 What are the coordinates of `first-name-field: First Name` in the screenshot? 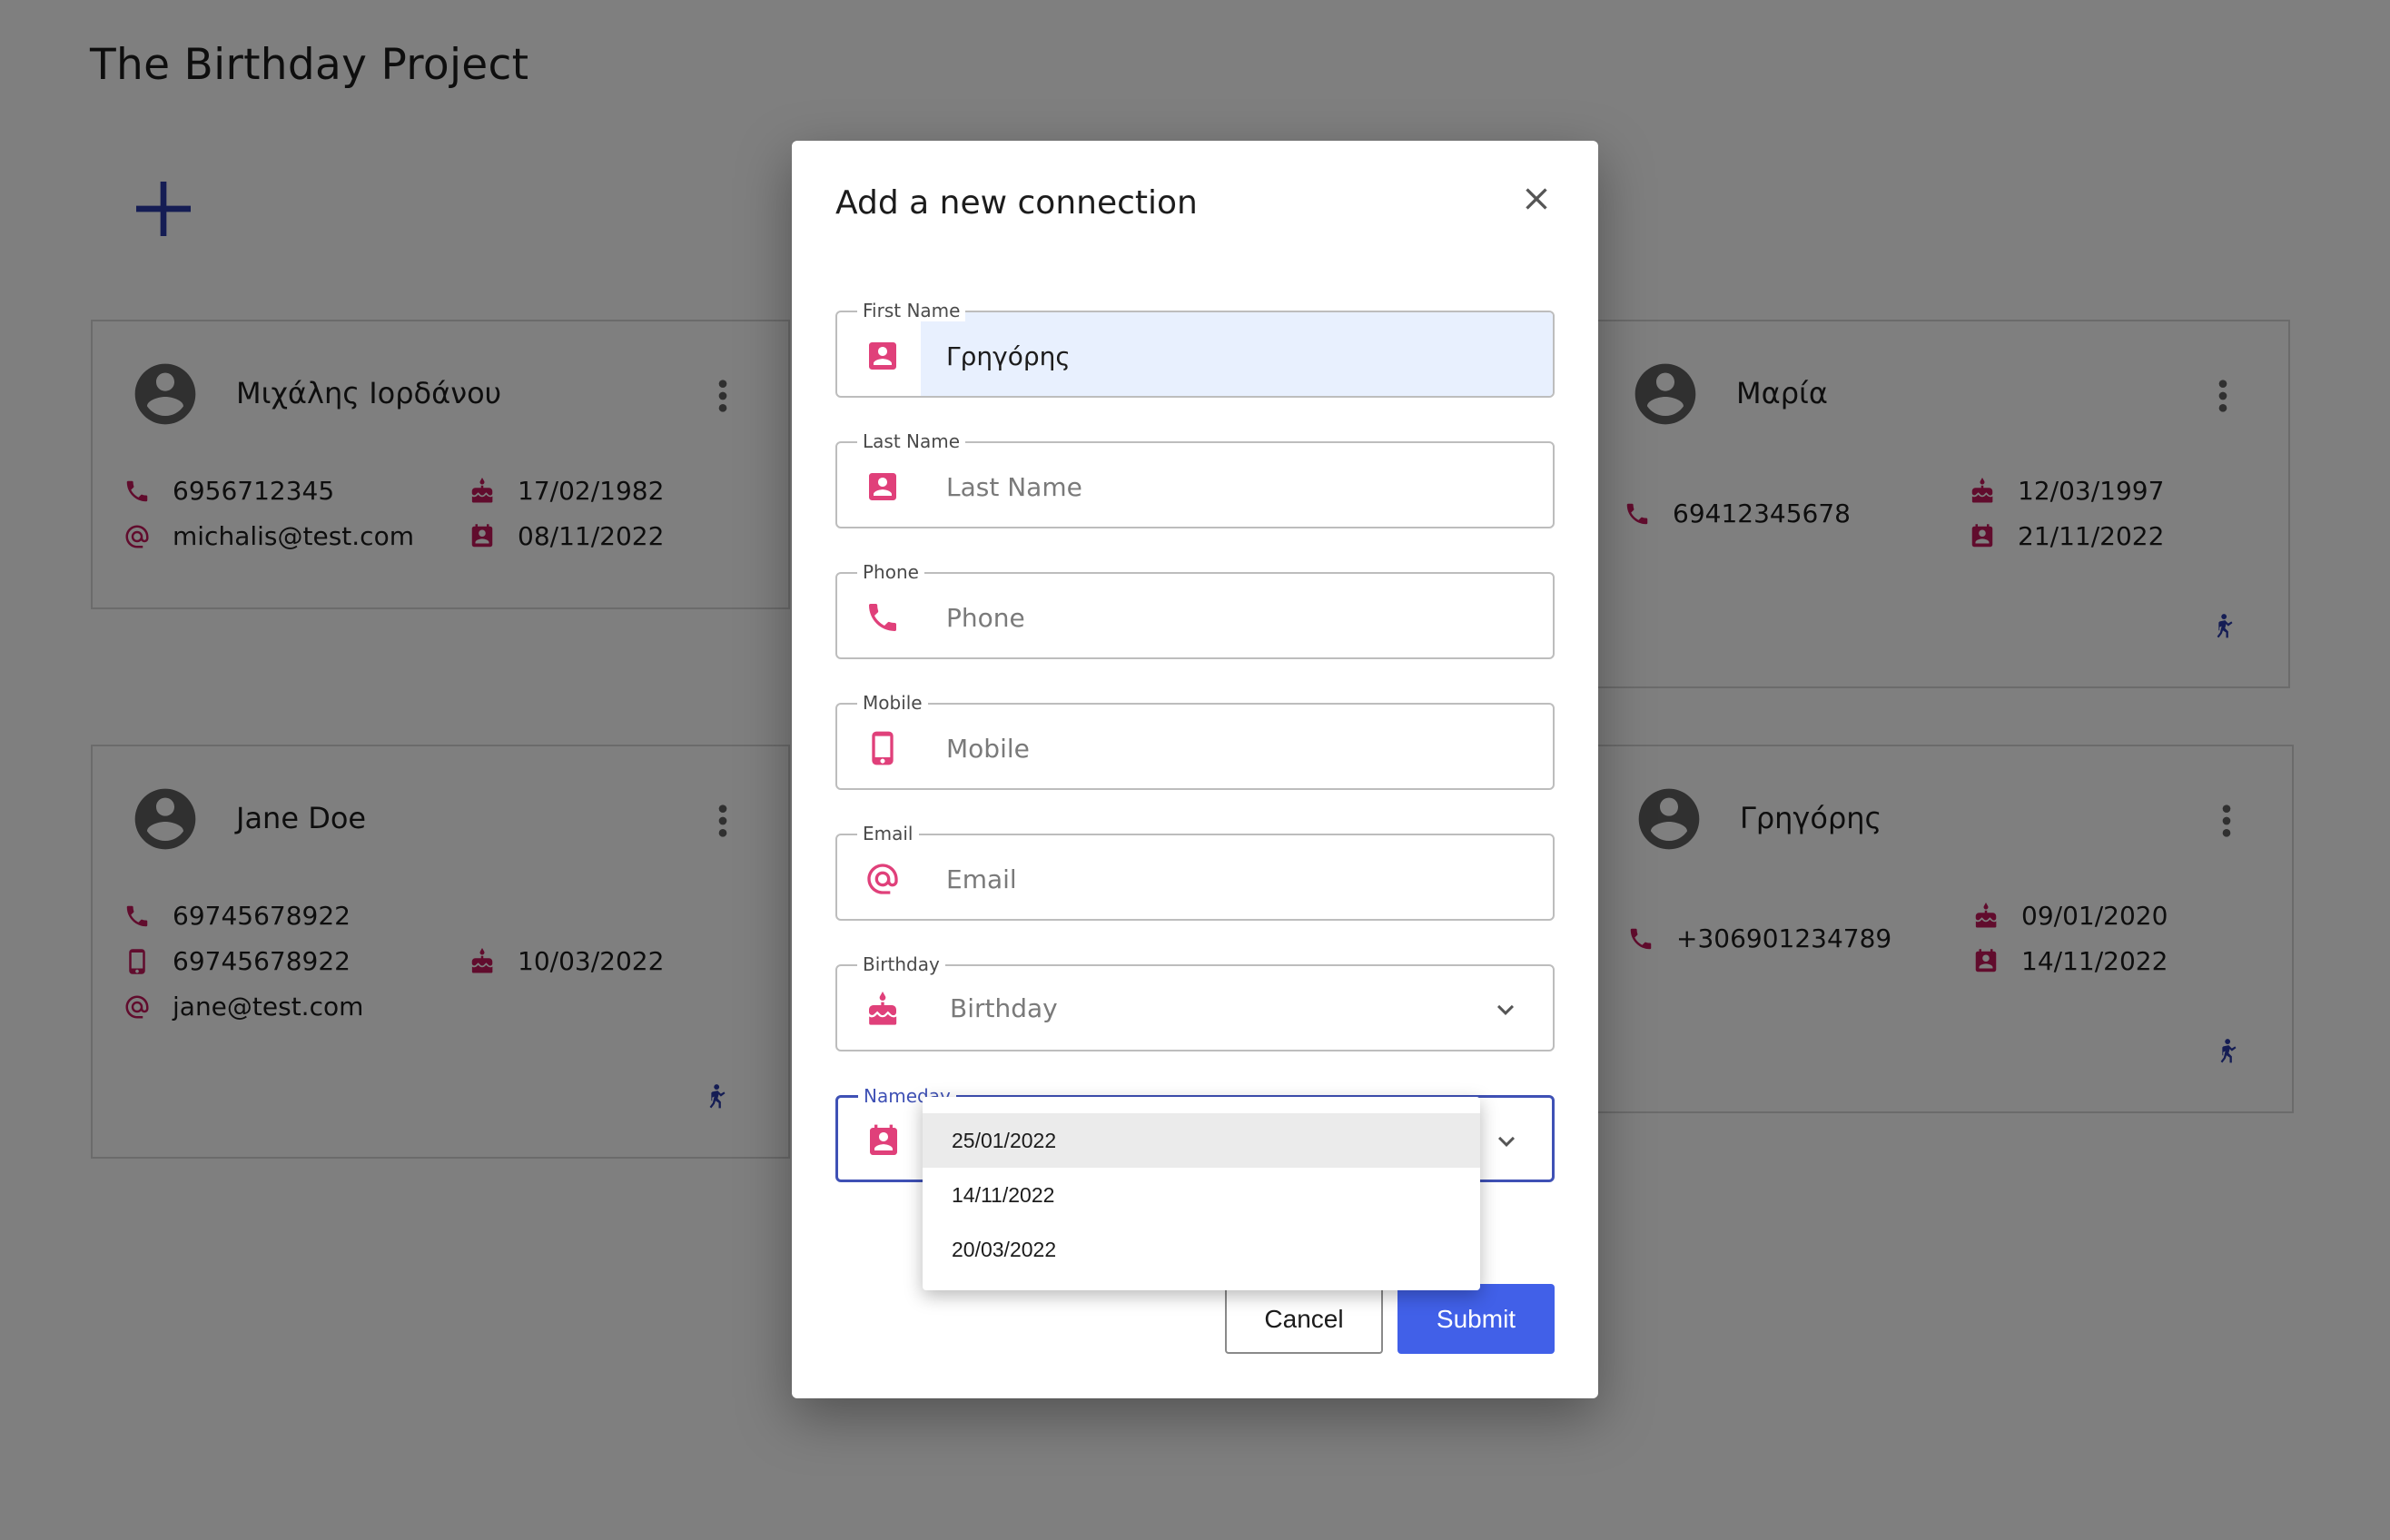 It's located at (1195, 349).